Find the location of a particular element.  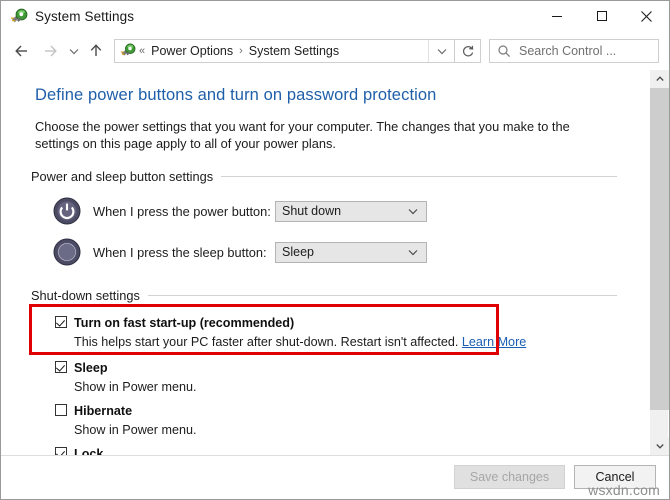

power-button-icon is located at coordinates (67, 211).